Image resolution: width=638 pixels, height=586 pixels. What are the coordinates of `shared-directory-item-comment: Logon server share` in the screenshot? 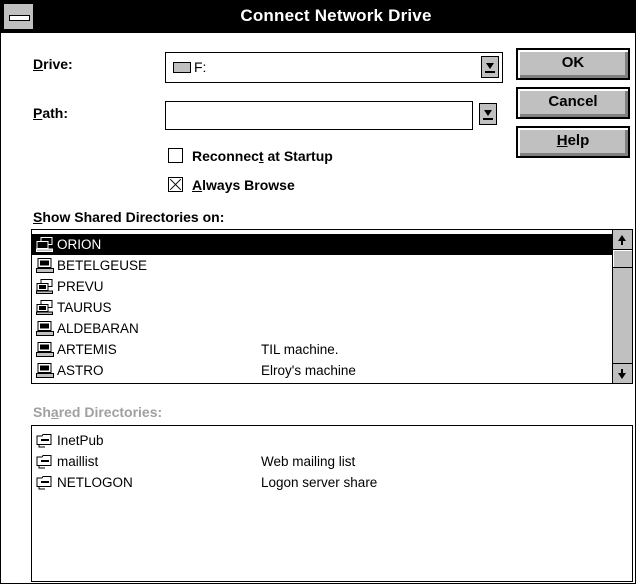 It's located at (319, 482).